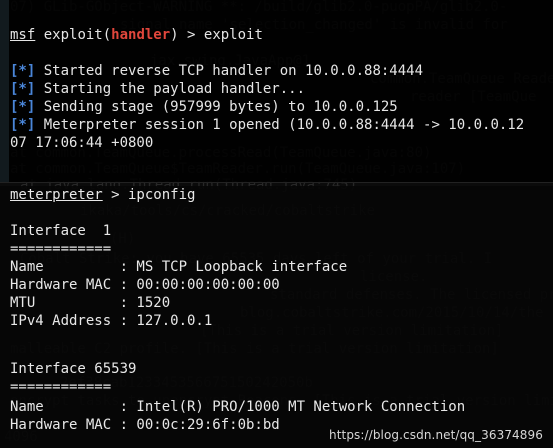  Describe the element at coordinates (56, 195) in the screenshot. I see `meterpreter-prompt: meterpreter` at that location.